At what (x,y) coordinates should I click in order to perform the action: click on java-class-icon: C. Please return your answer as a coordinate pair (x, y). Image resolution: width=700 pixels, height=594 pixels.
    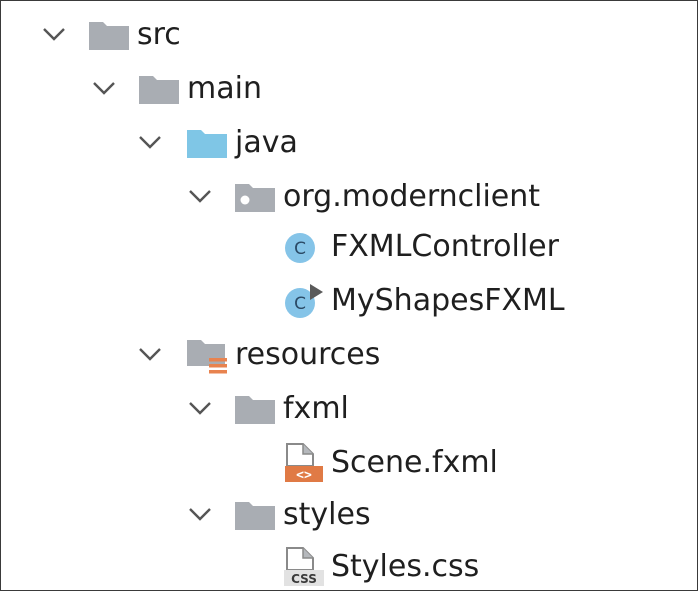
    Looking at the image, I should click on (301, 248).